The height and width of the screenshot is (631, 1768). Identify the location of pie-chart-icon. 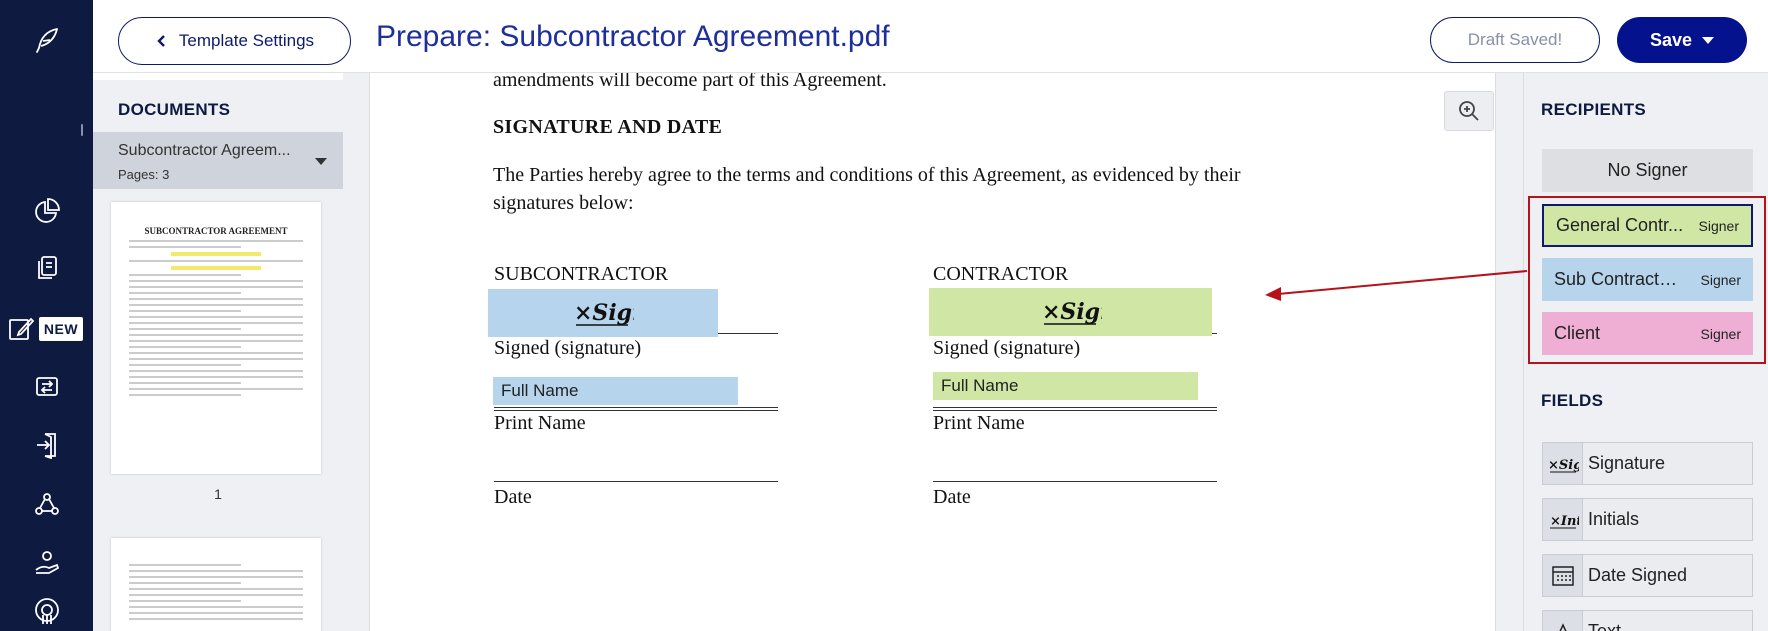
(46, 211).